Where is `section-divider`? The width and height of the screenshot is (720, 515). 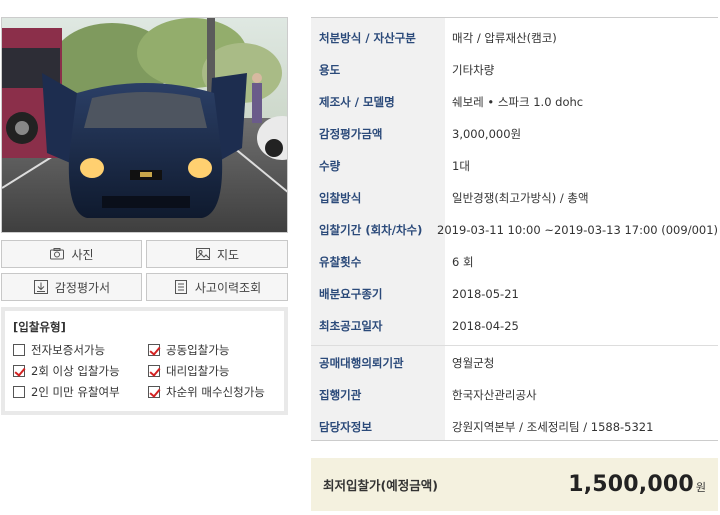
section-divider is located at coordinates (514, 345).